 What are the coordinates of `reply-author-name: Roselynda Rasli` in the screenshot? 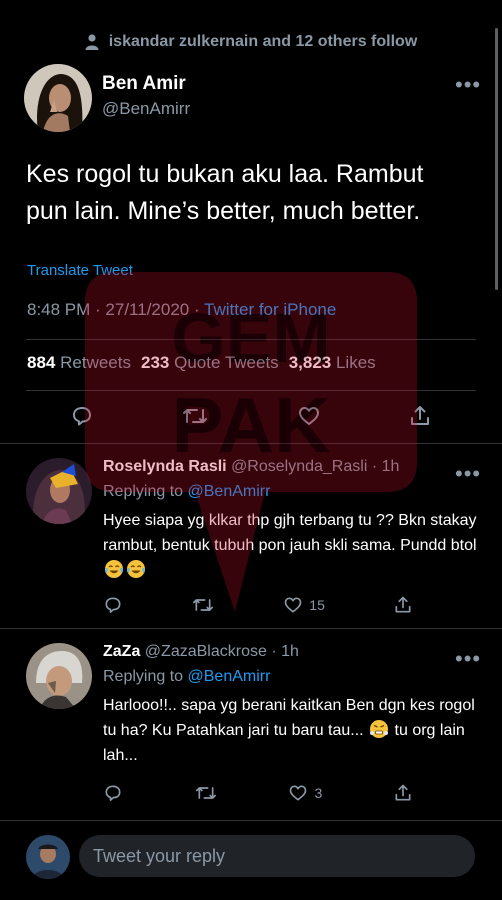 It's located at (165, 466).